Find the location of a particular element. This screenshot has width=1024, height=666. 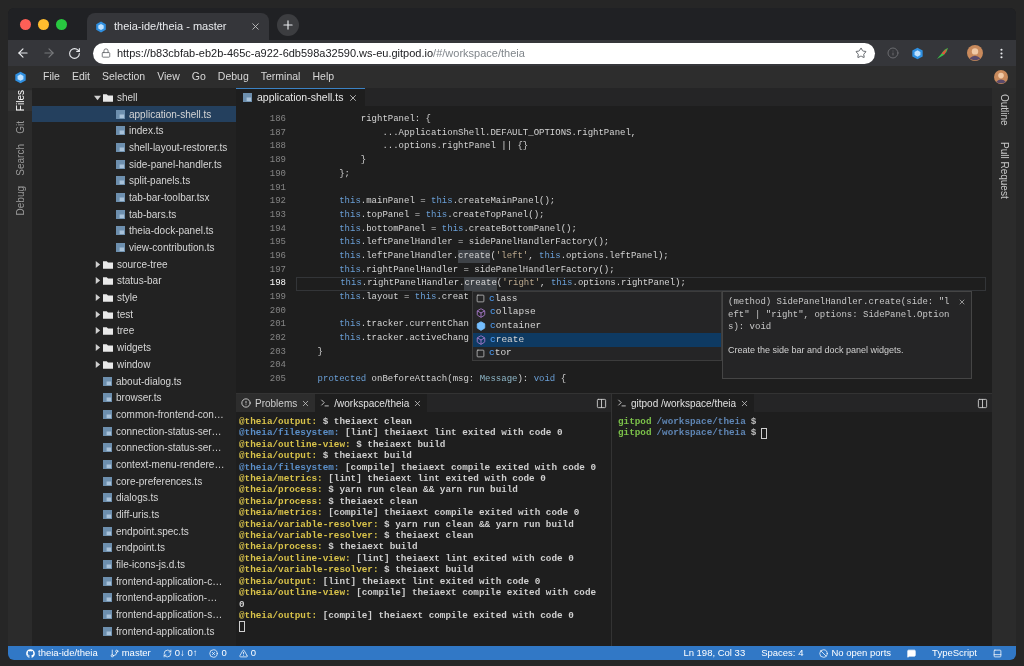

tree-item: endpoint.ts is located at coordinates (134, 548).